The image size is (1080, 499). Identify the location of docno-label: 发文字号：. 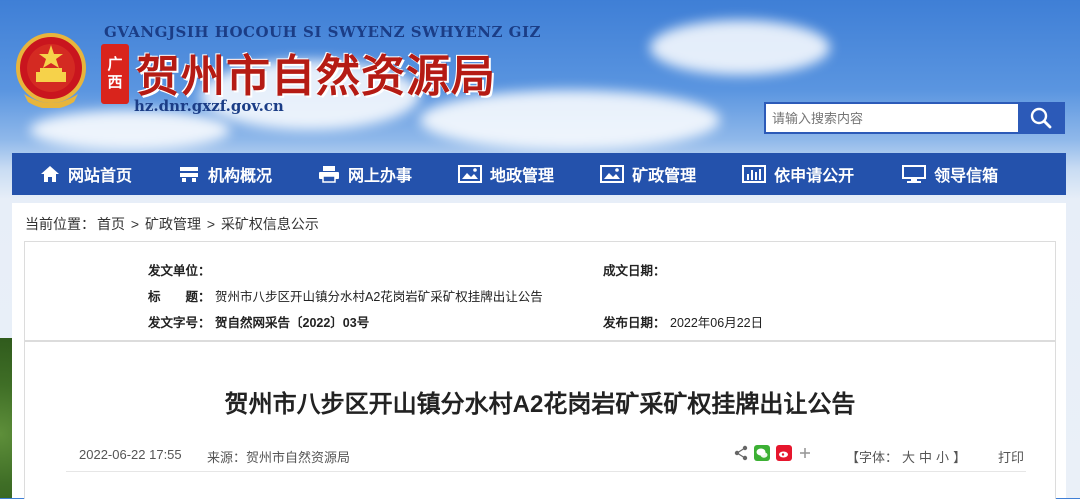
(179, 323).